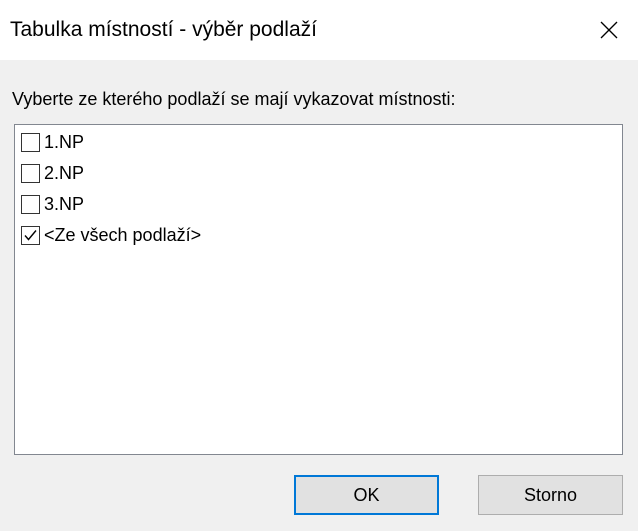 Image resolution: width=638 pixels, height=531 pixels. I want to click on close-icon, so click(609, 30).